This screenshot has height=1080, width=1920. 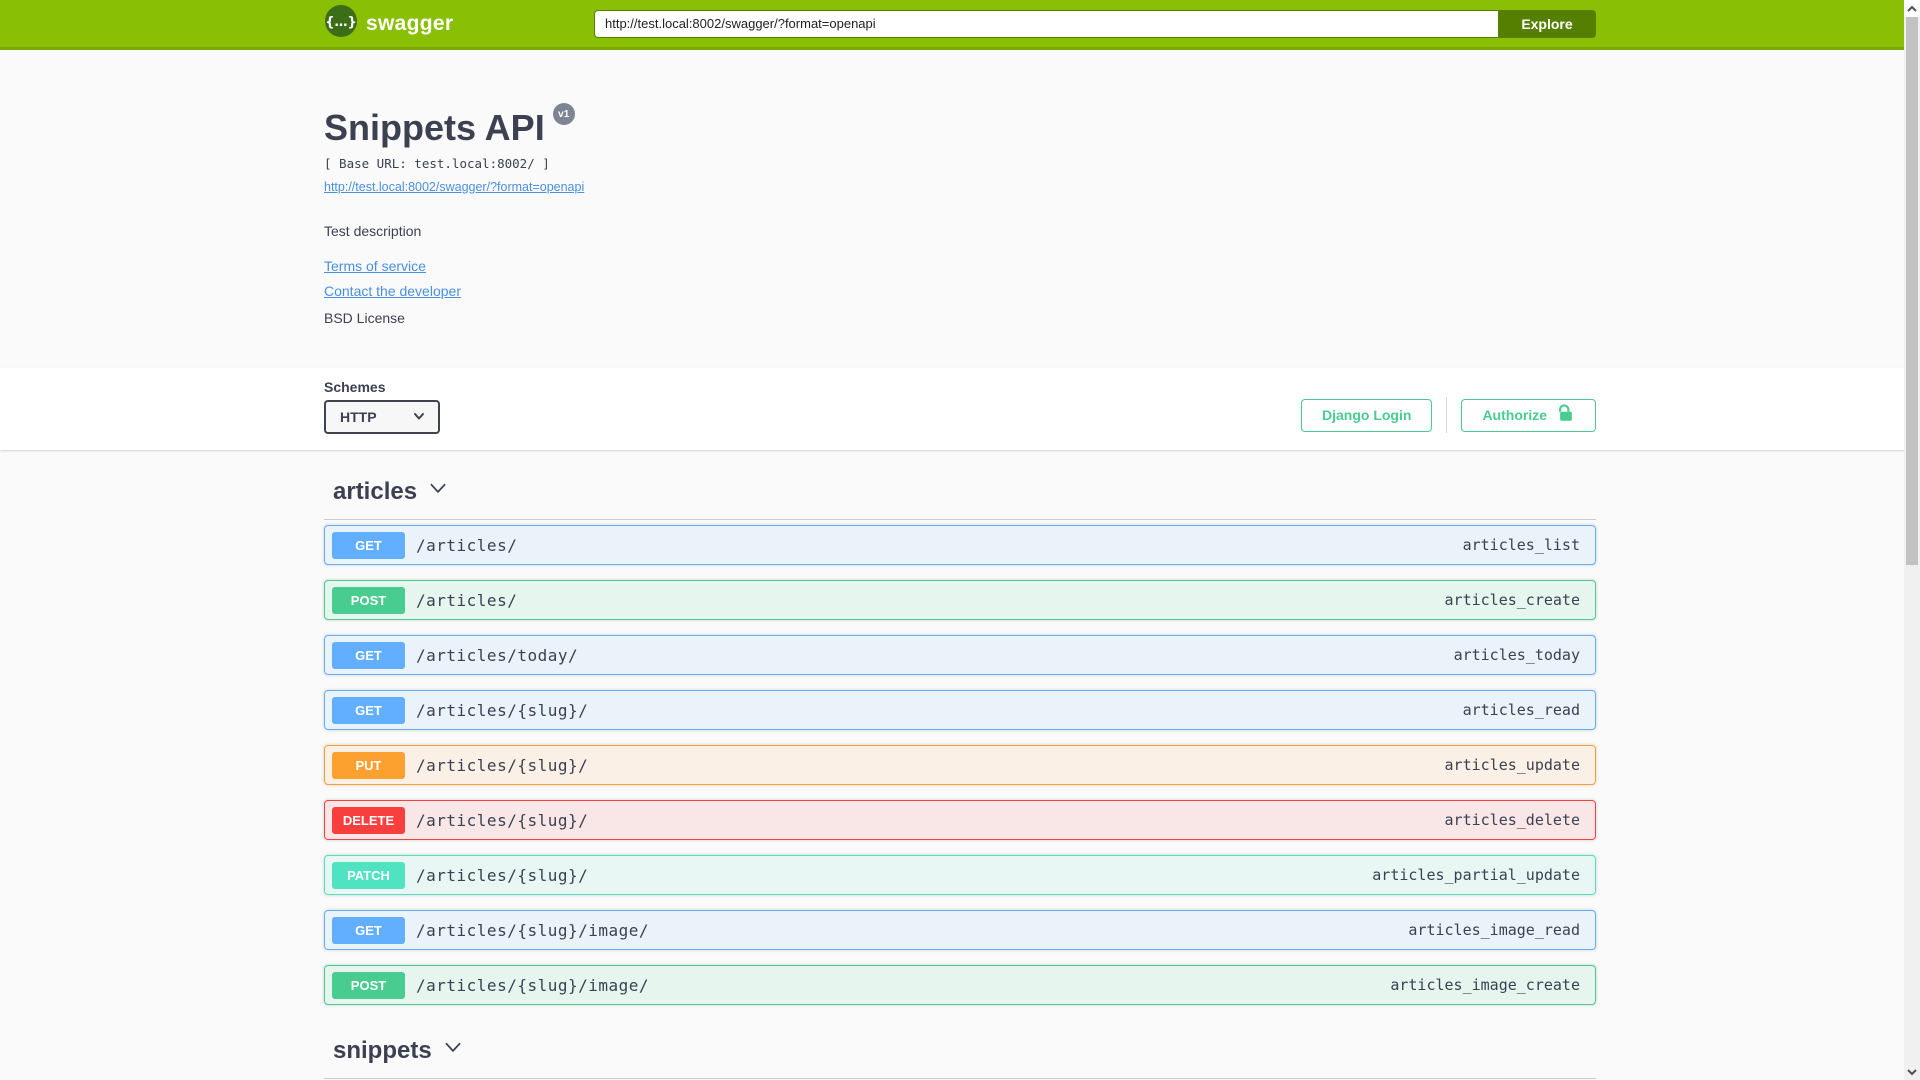 I want to click on version-badge: v1, so click(x=563, y=114).